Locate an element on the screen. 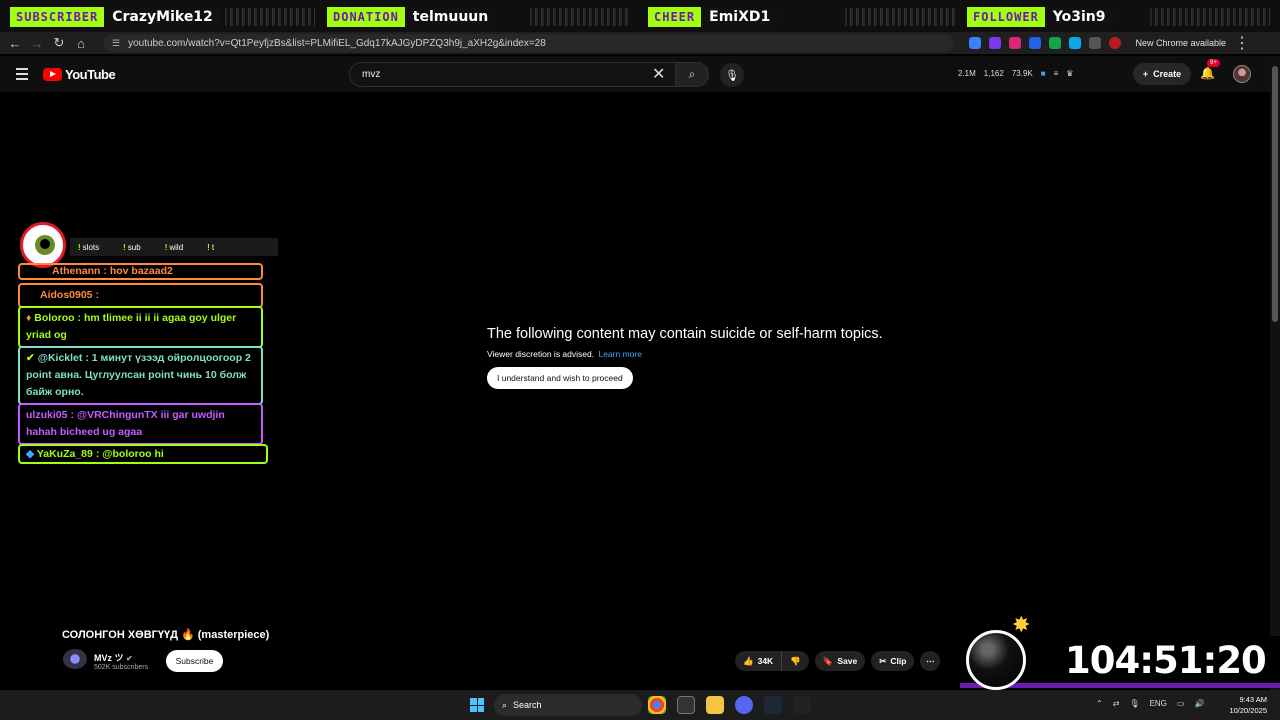  stat-live: 1,162 is located at coordinates (993, 73).